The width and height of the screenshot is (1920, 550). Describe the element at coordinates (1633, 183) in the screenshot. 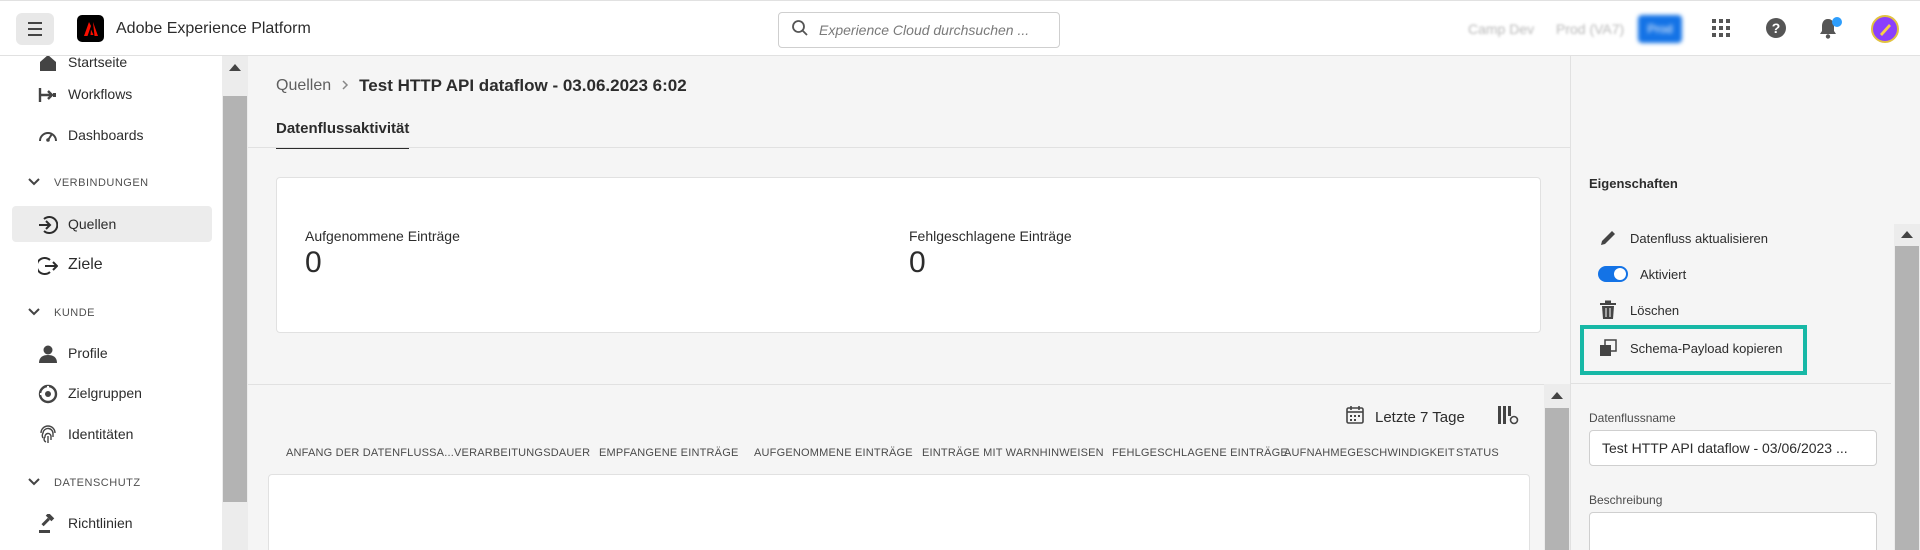

I see `properties-title: Eigenschaften` at that location.